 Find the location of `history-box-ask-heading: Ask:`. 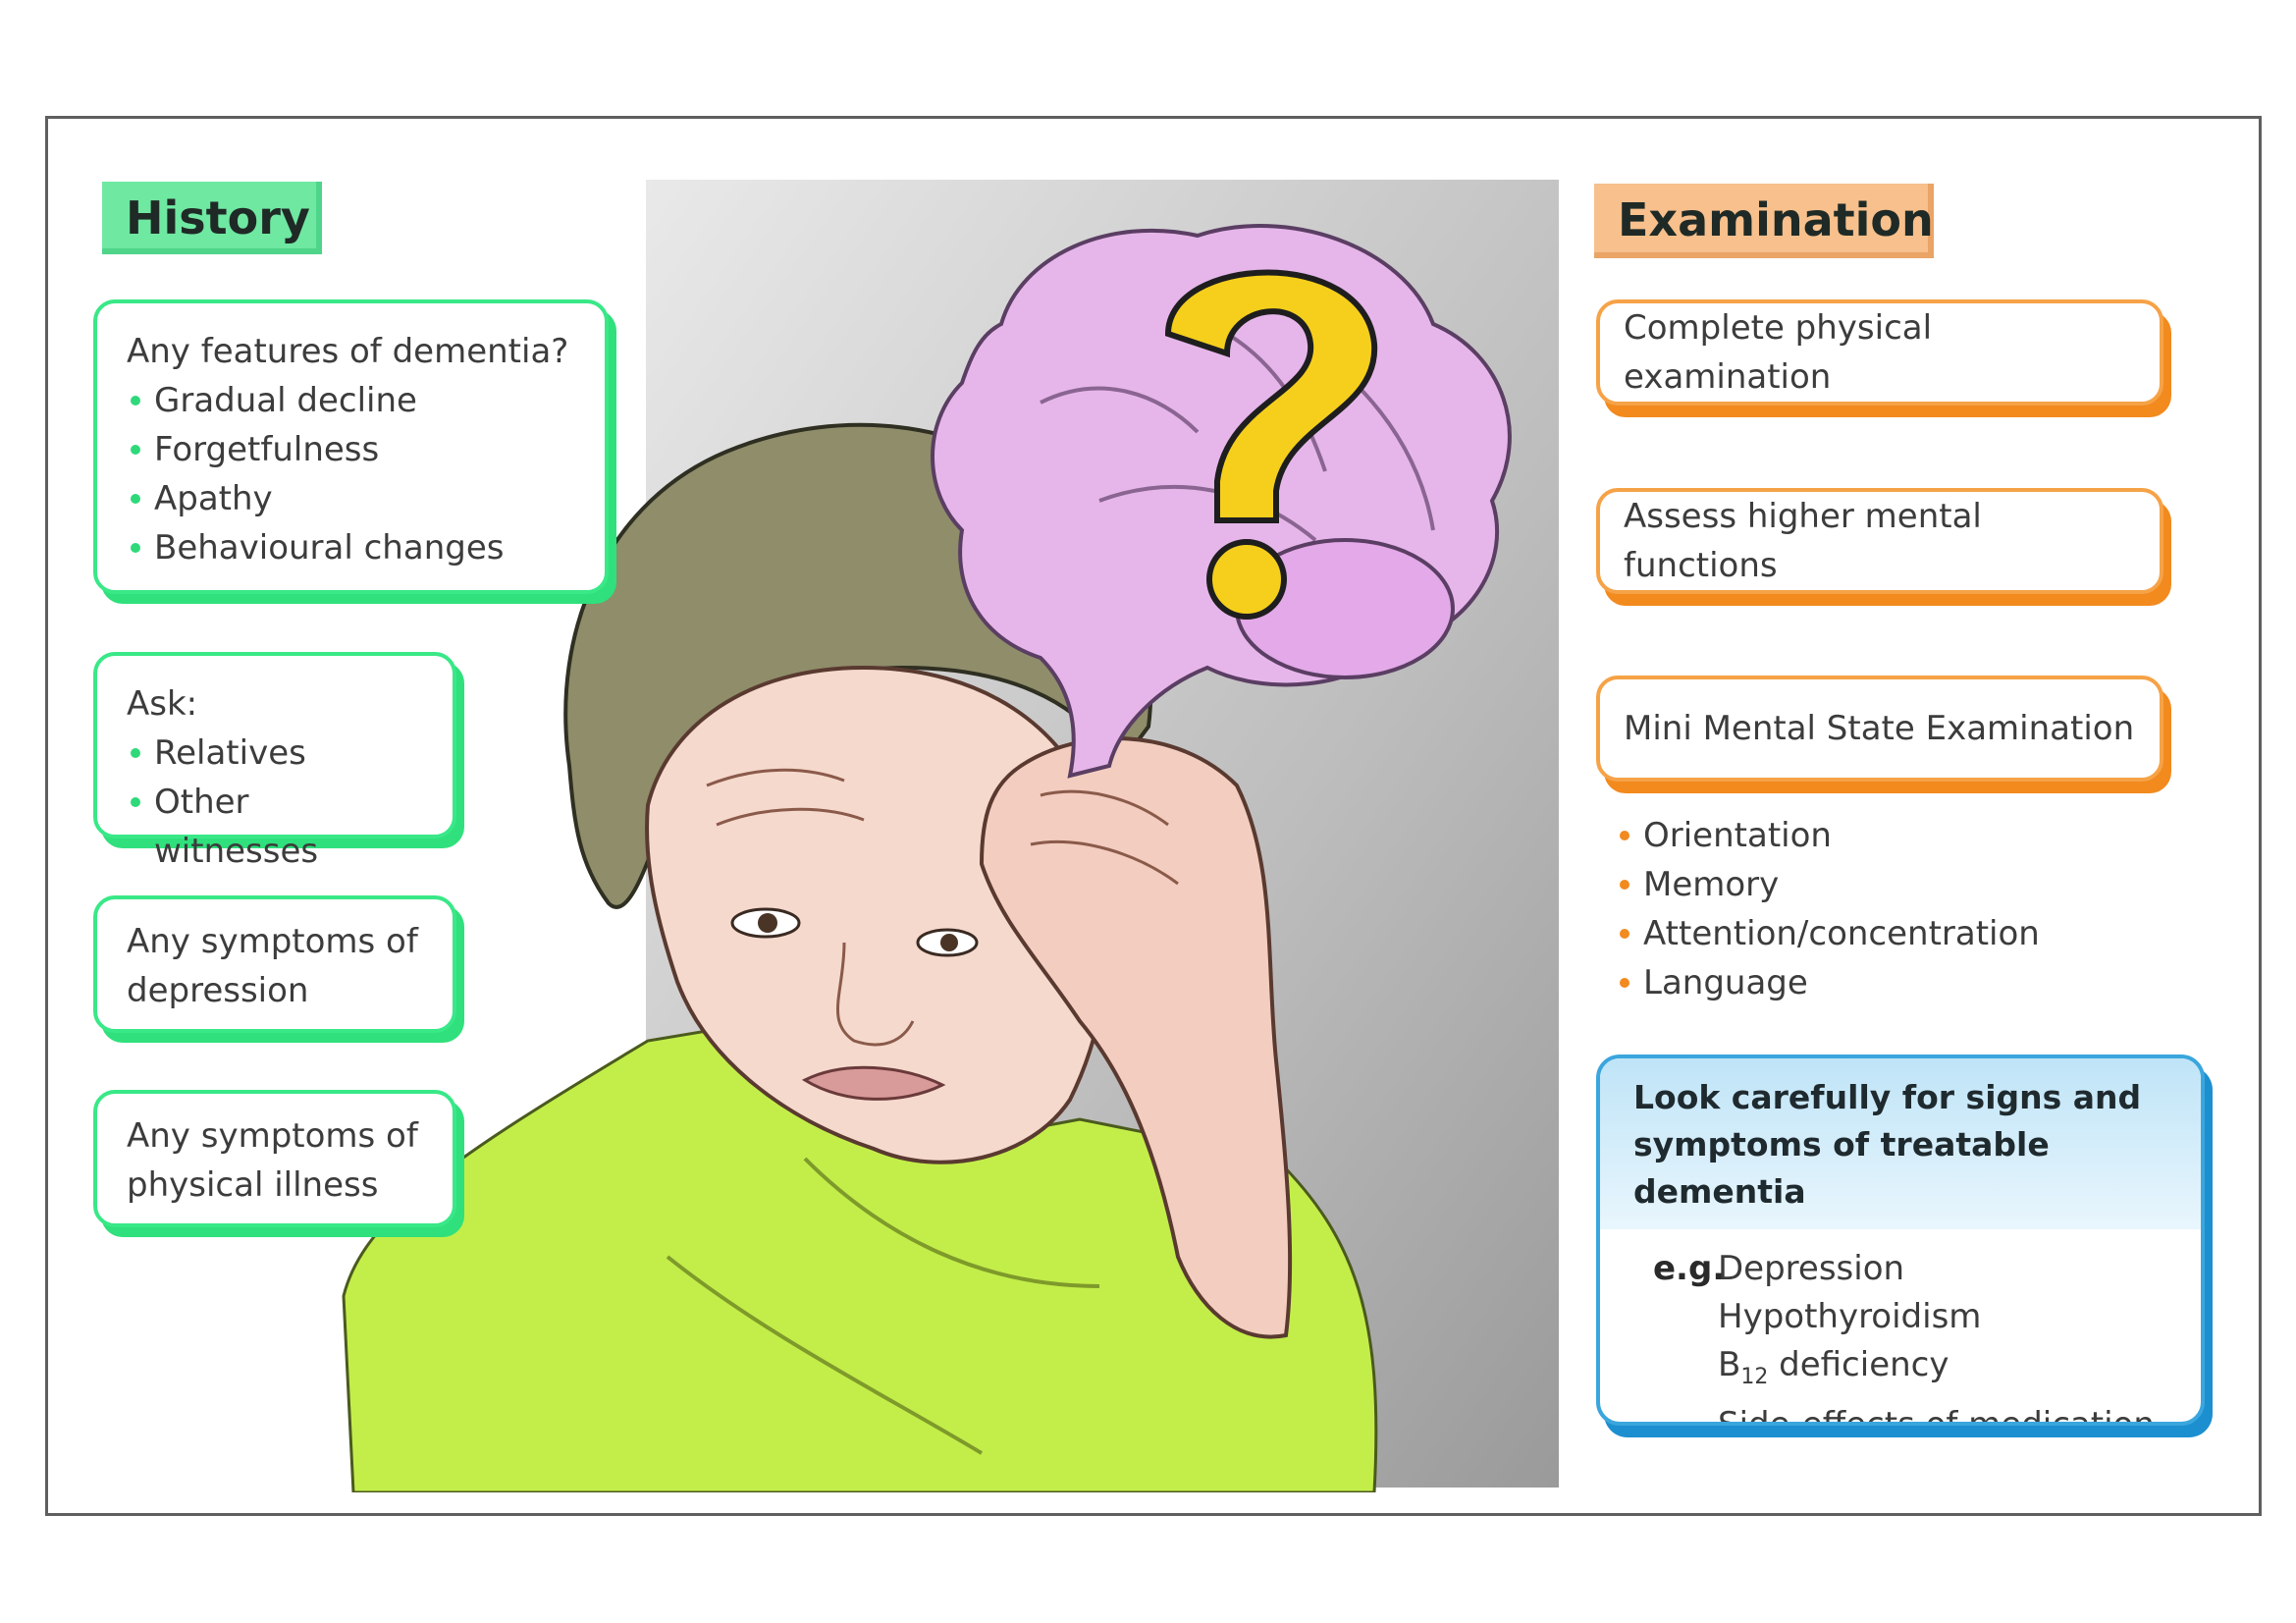

history-box-ask-heading: Ask: is located at coordinates (162, 704).